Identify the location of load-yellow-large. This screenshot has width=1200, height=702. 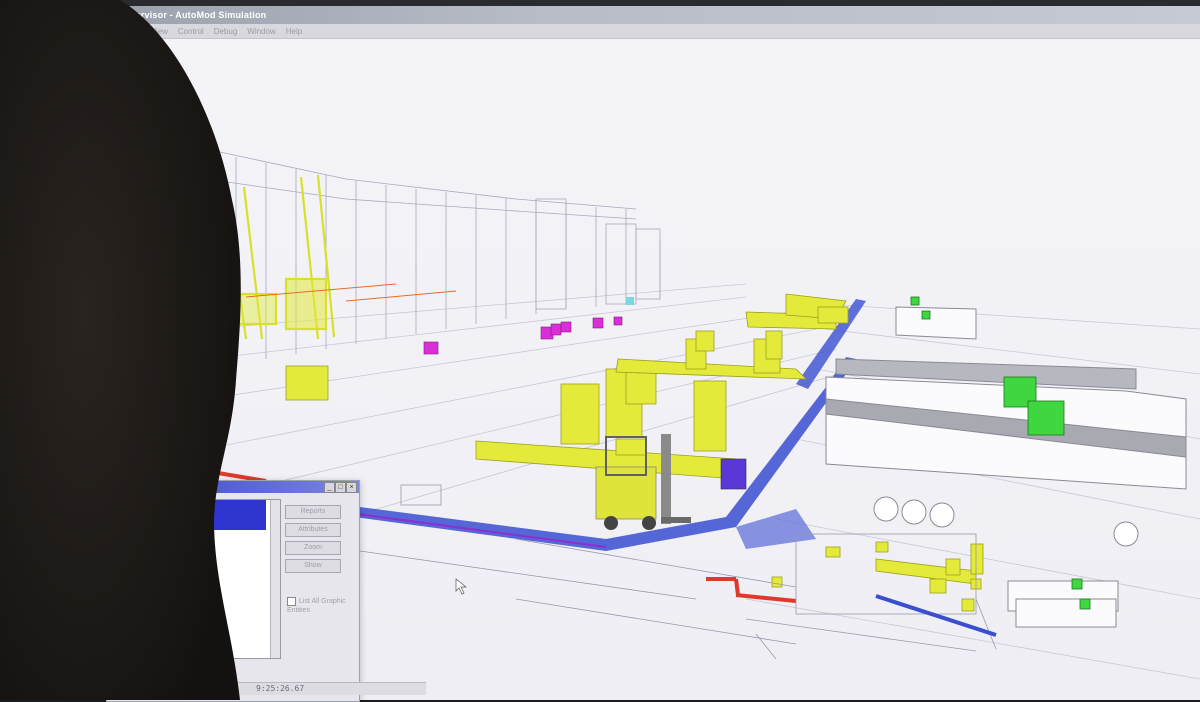
(307, 383).